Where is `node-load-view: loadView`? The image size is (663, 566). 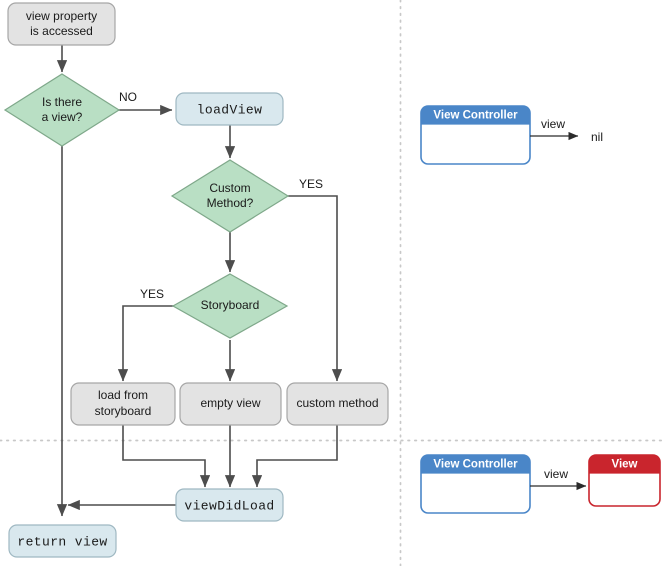
node-load-view: loadView is located at coordinates (229, 109).